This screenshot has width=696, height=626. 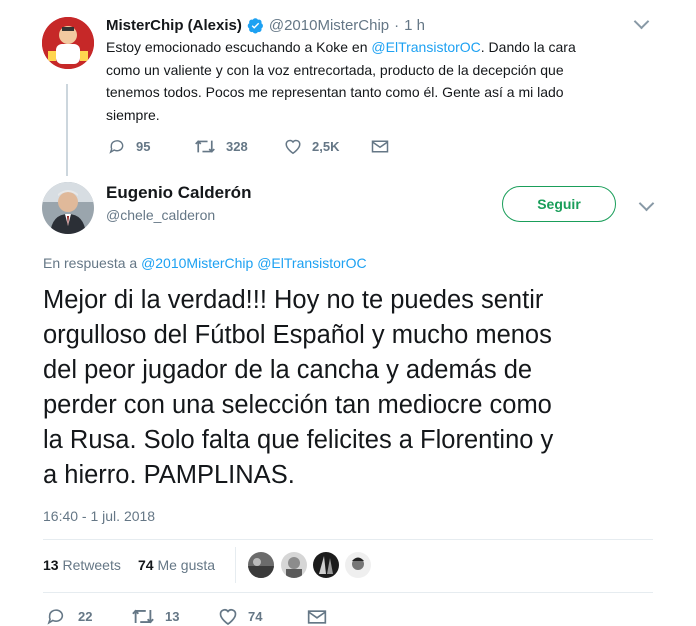 What do you see at coordinates (67, 130) in the screenshot?
I see `thread-connector` at bounding box center [67, 130].